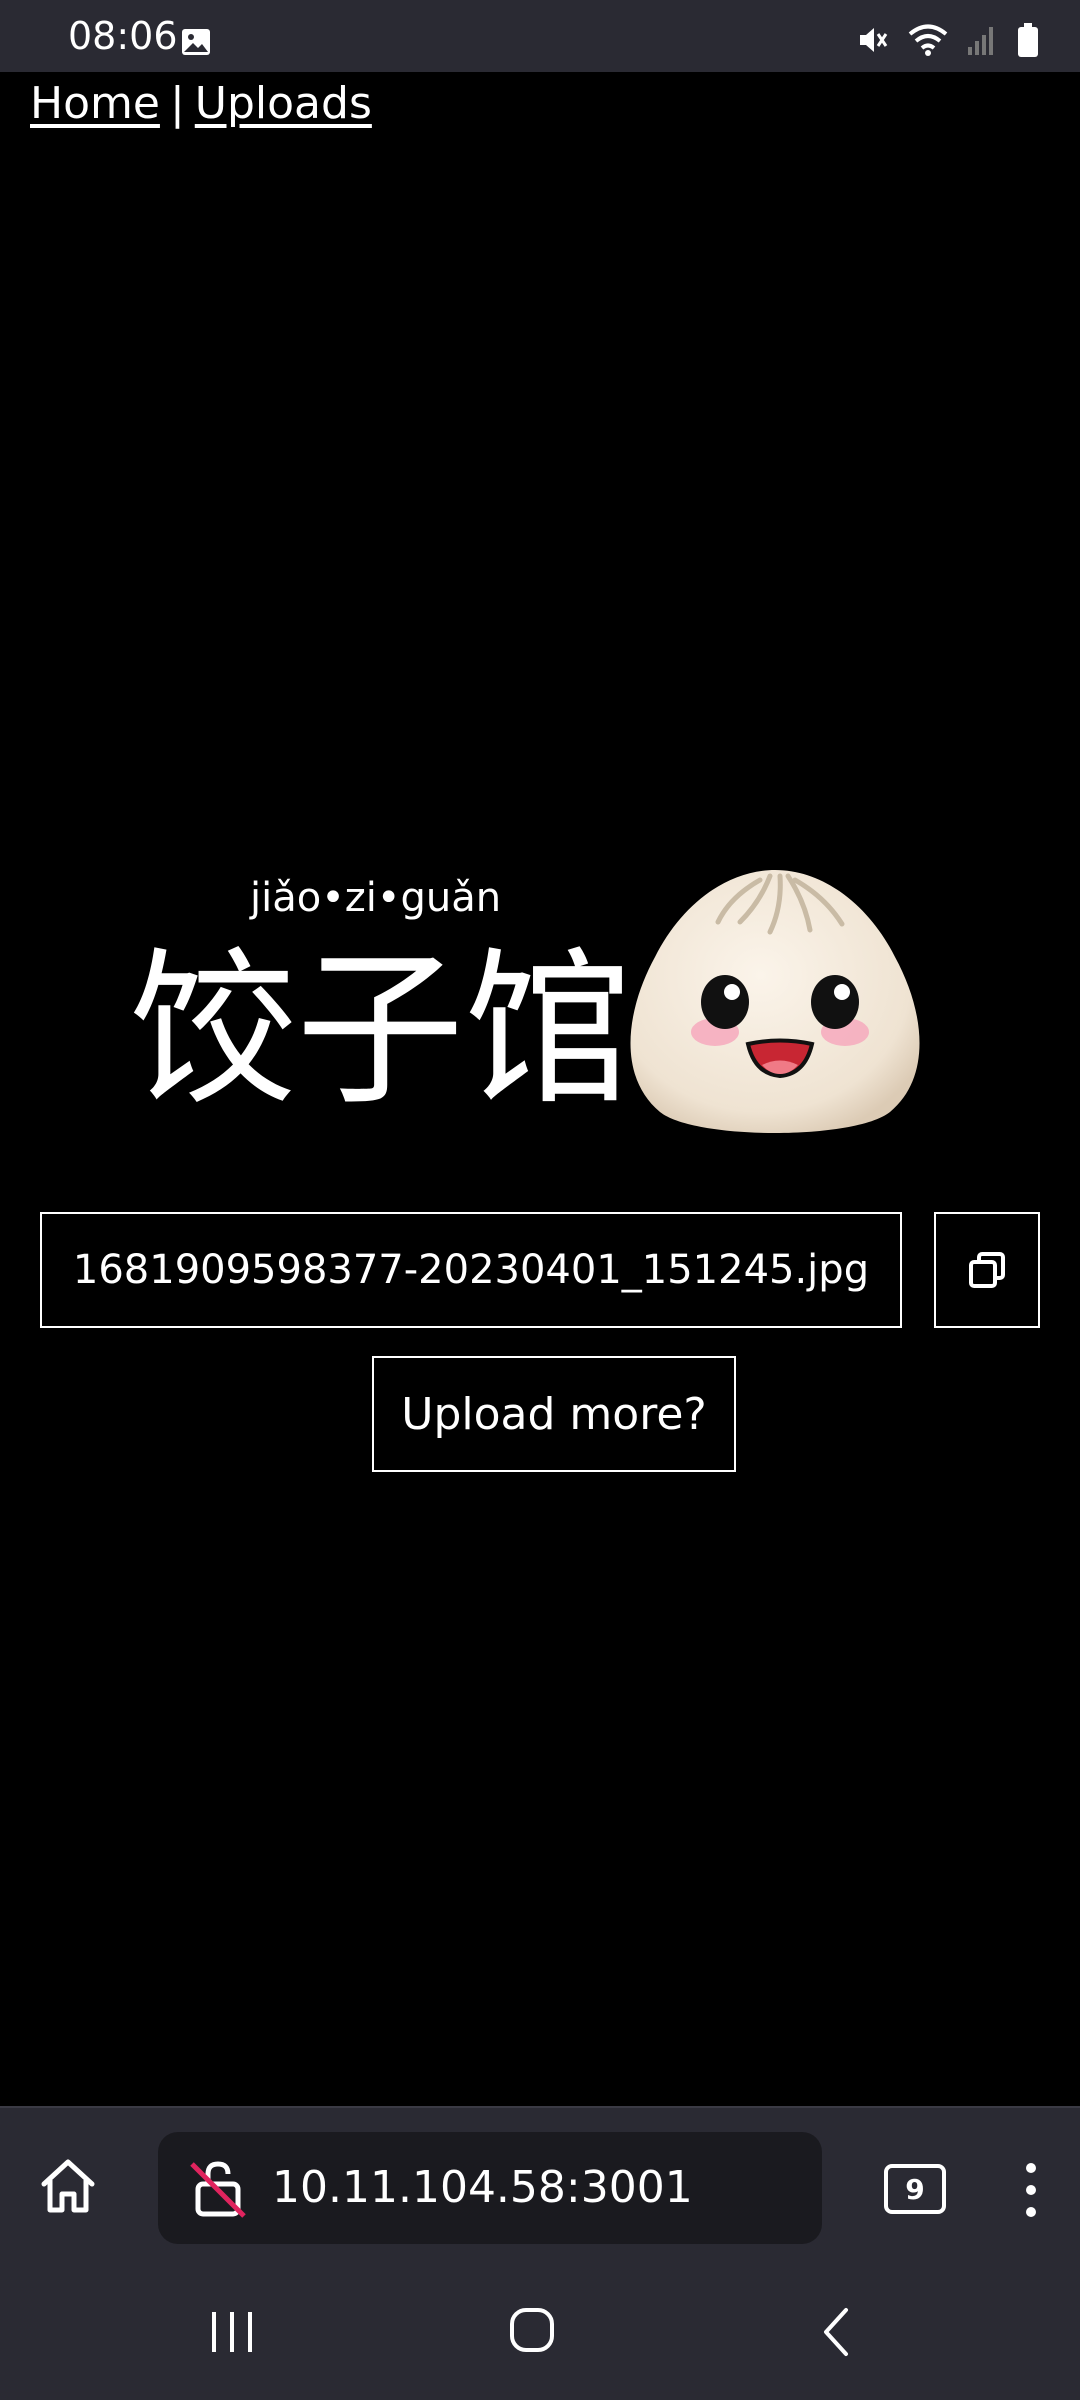 The height and width of the screenshot is (2400, 1080). I want to click on gallery-icon, so click(196, 42).